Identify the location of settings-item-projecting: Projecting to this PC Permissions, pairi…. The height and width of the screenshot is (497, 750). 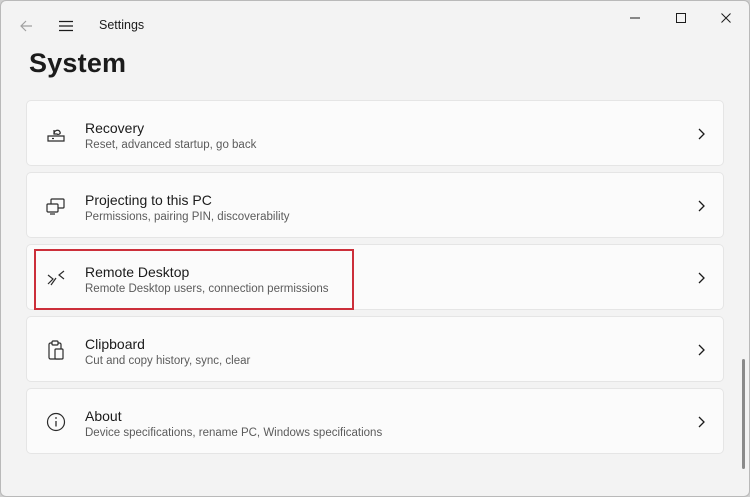
(375, 205).